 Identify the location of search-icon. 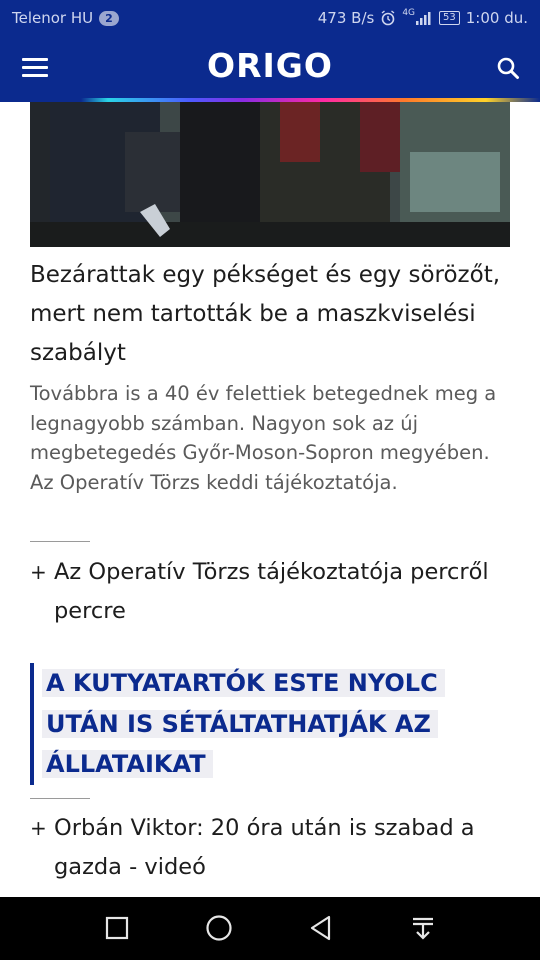
(508, 68).